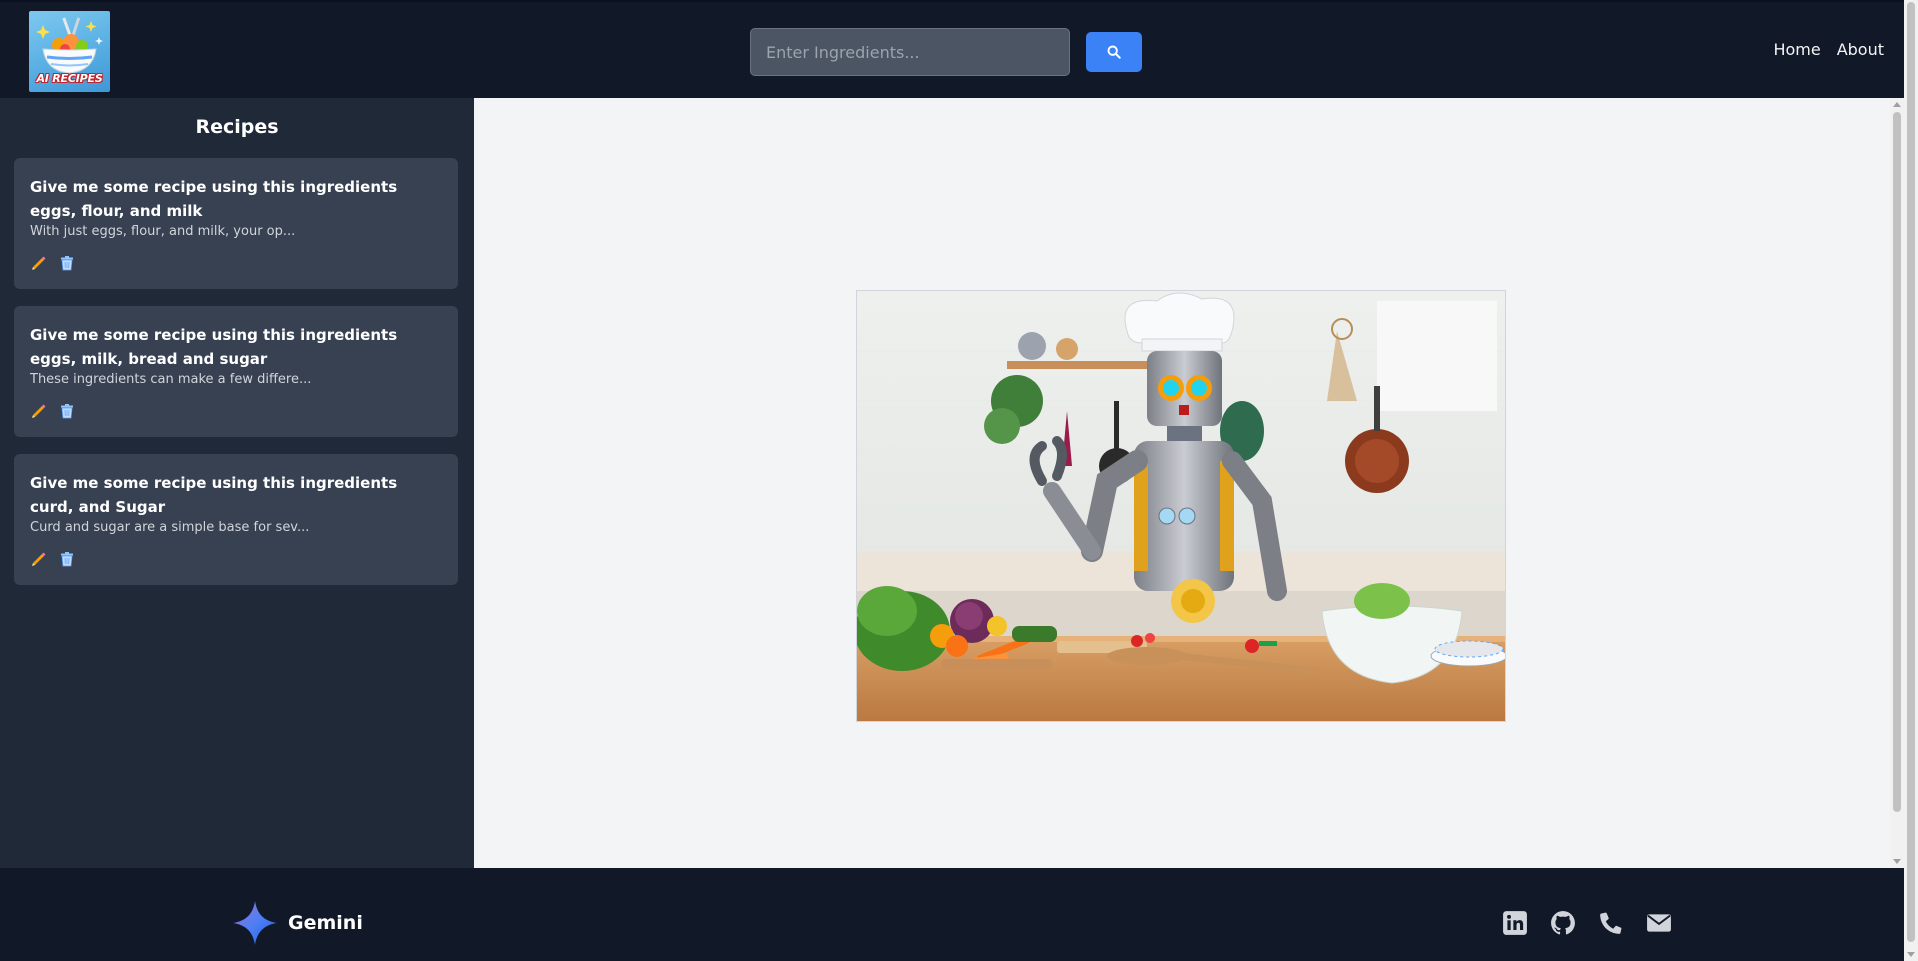 This screenshot has width=1918, height=961. What do you see at coordinates (1897, 462) in the screenshot?
I see `scroll-thumb` at bounding box center [1897, 462].